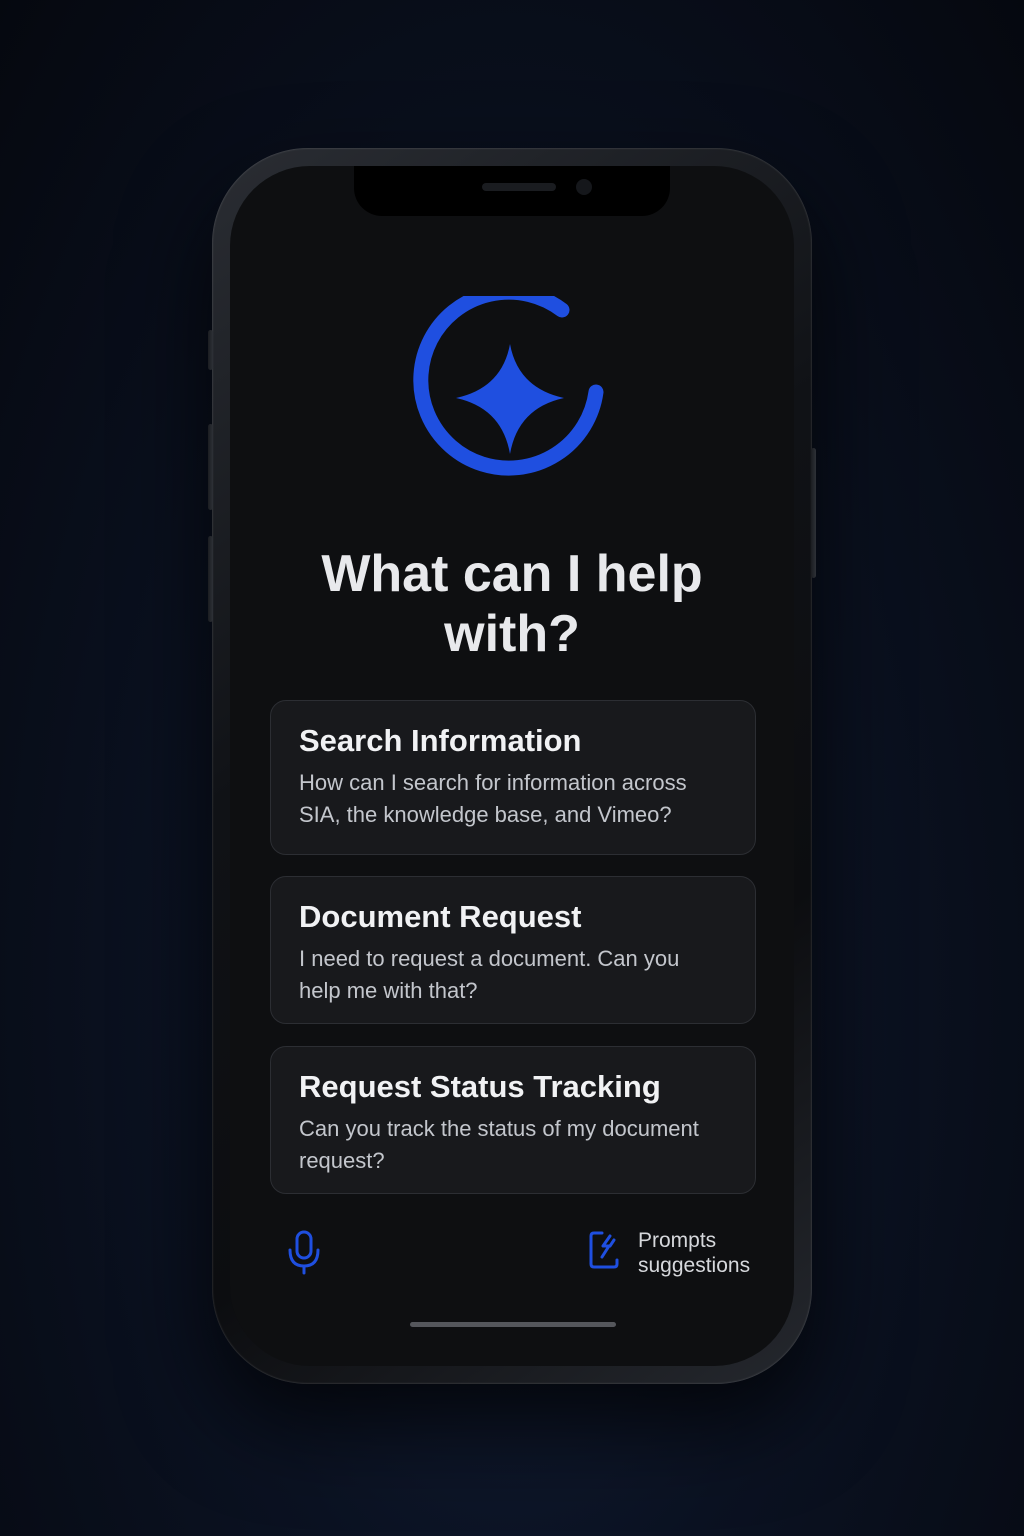 This screenshot has width=1024, height=1536. What do you see at coordinates (512, 604) in the screenshot?
I see `page-title: What can I help with?` at bounding box center [512, 604].